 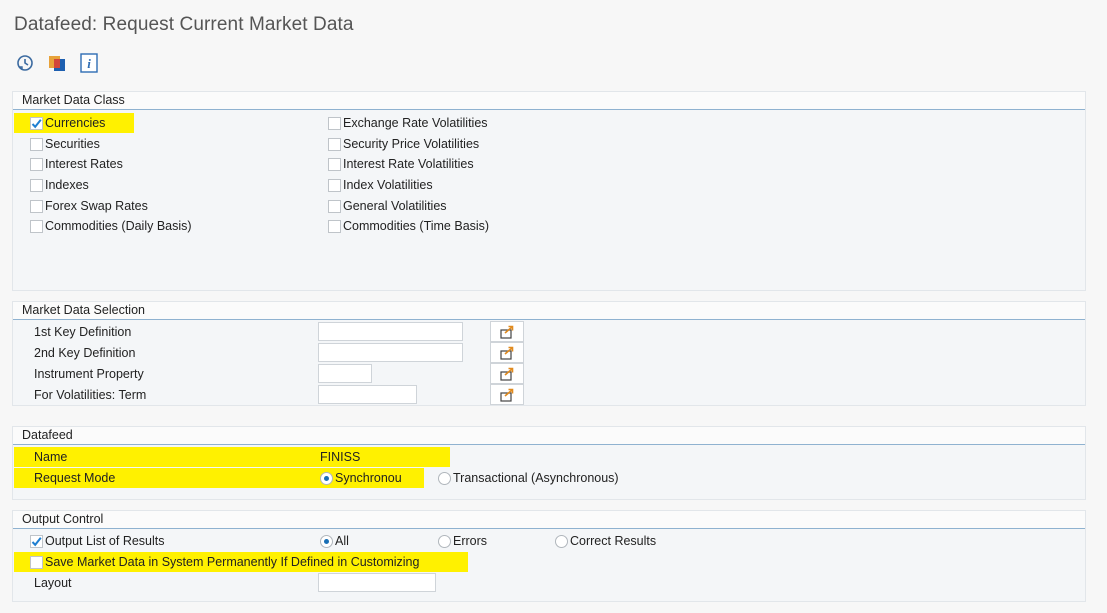 What do you see at coordinates (549, 436) in the screenshot?
I see `group-header: Datafeed` at bounding box center [549, 436].